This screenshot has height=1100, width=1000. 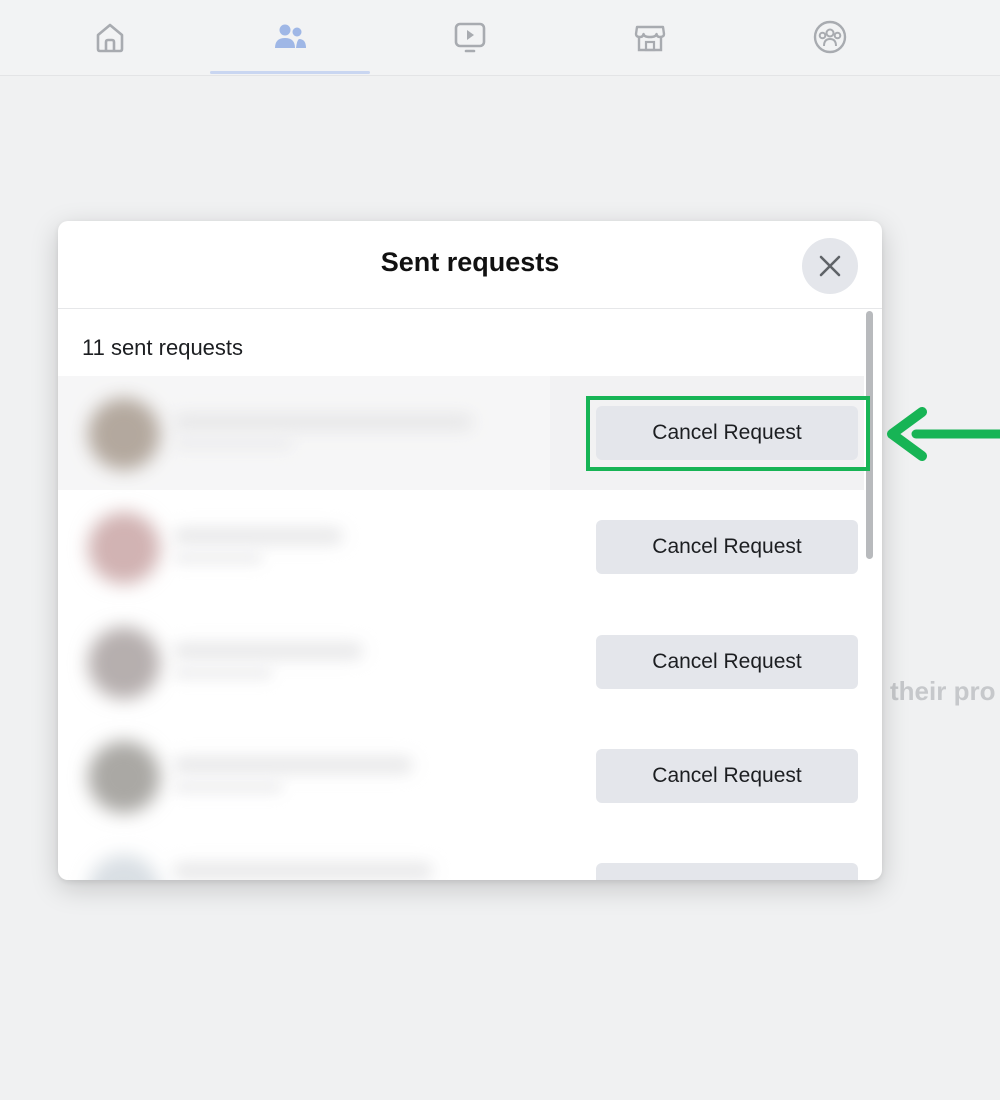 I want to click on background-page-text: their pro, so click(x=943, y=691).